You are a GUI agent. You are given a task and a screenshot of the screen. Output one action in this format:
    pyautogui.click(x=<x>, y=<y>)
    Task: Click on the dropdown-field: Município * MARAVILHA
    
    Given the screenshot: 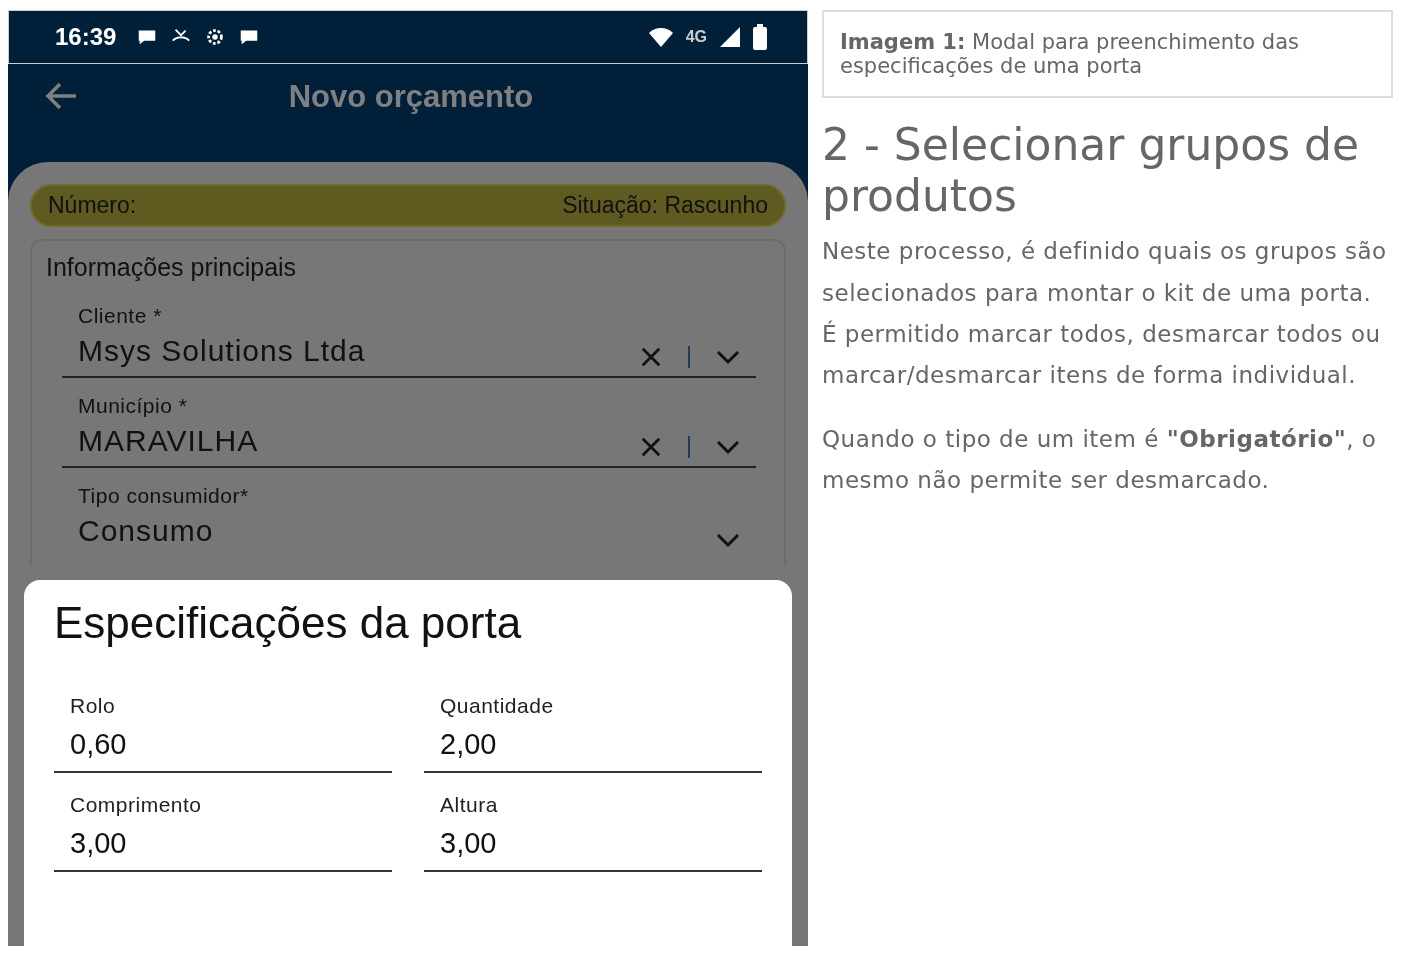 What is the action you would take?
    pyautogui.click(x=409, y=427)
    